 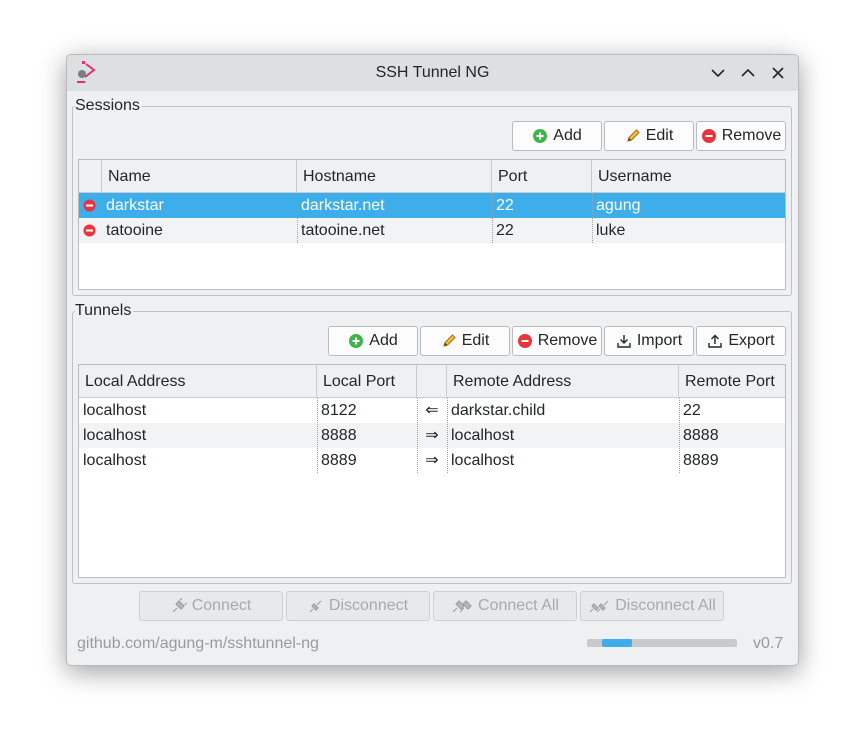 What do you see at coordinates (475, 340) in the screenshot?
I see `edit-tunnel-label: Edit` at bounding box center [475, 340].